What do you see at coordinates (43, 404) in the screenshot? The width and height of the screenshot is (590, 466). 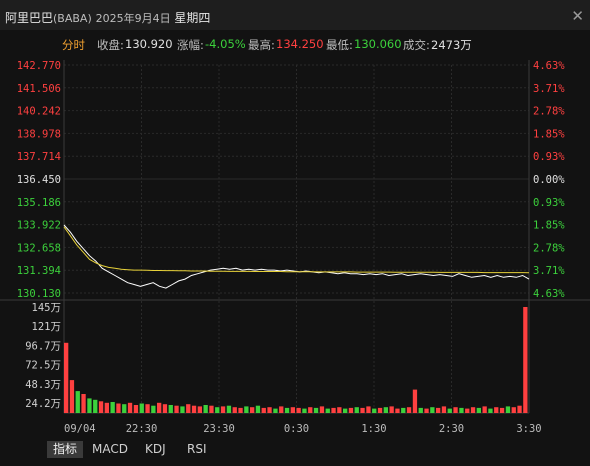 I see `volume-tick-label: 24.2万` at bounding box center [43, 404].